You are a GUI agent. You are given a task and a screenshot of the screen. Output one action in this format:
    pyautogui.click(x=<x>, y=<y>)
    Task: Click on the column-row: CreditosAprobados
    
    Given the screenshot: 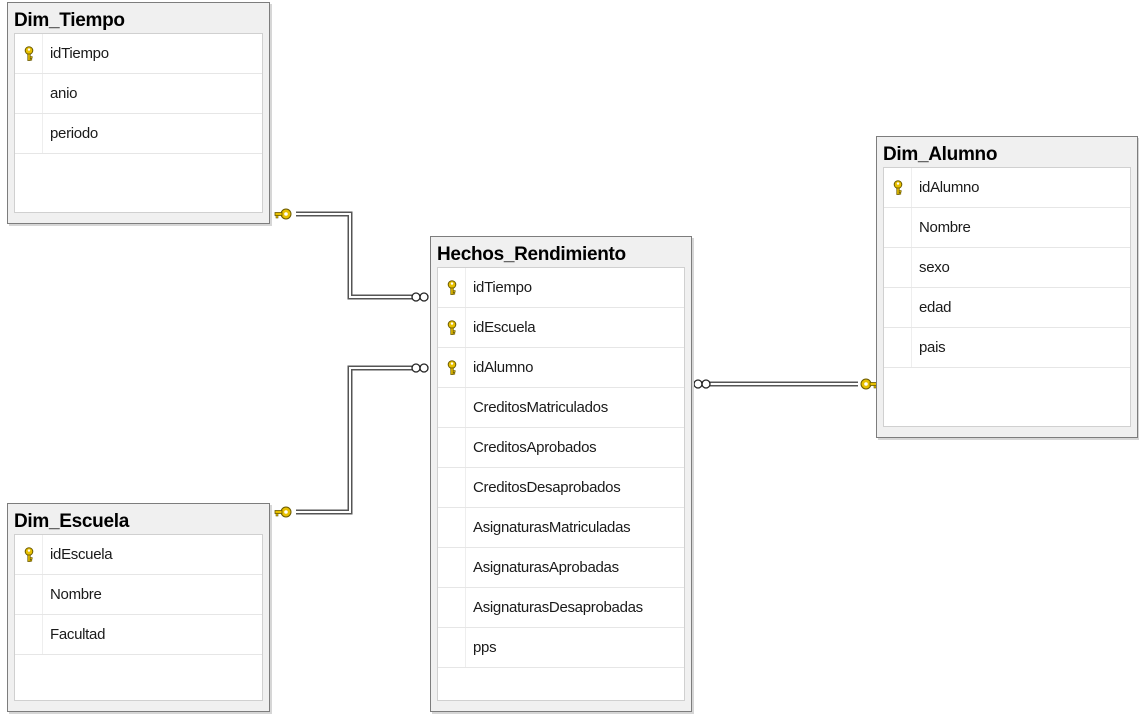 What is the action you would take?
    pyautogui.click(x=561, y=448)
    